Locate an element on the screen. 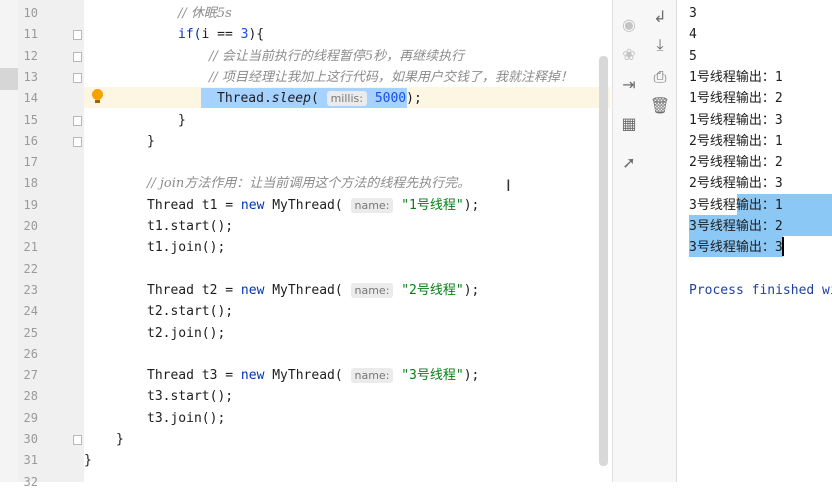 This screenshot has height=493, width=832. code-text: // 休眠5s is located at coordinates (205, 13).